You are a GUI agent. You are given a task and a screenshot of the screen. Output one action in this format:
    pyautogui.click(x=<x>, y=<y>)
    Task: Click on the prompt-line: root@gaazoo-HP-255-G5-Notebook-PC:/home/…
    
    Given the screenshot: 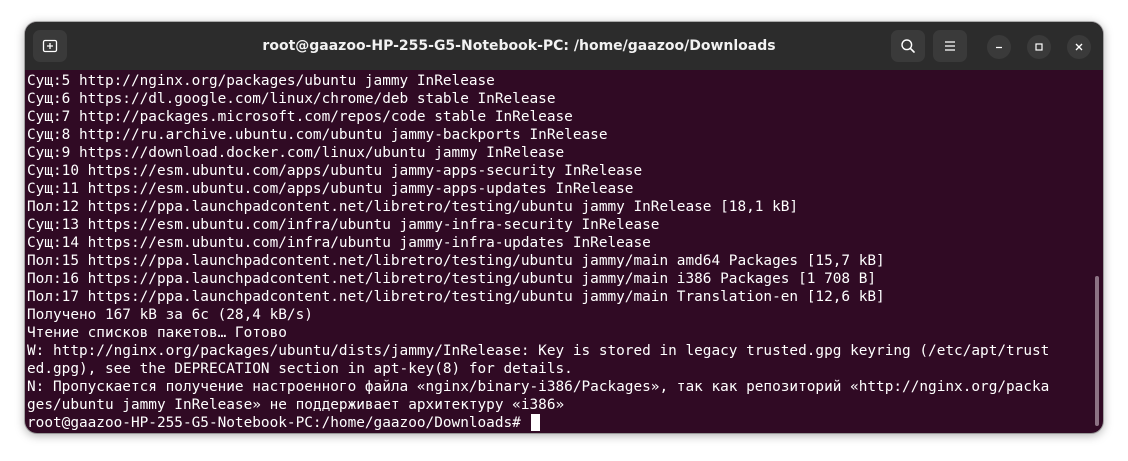 What is the action you would take?
    pyautogui.click(x=565, y=423)
    